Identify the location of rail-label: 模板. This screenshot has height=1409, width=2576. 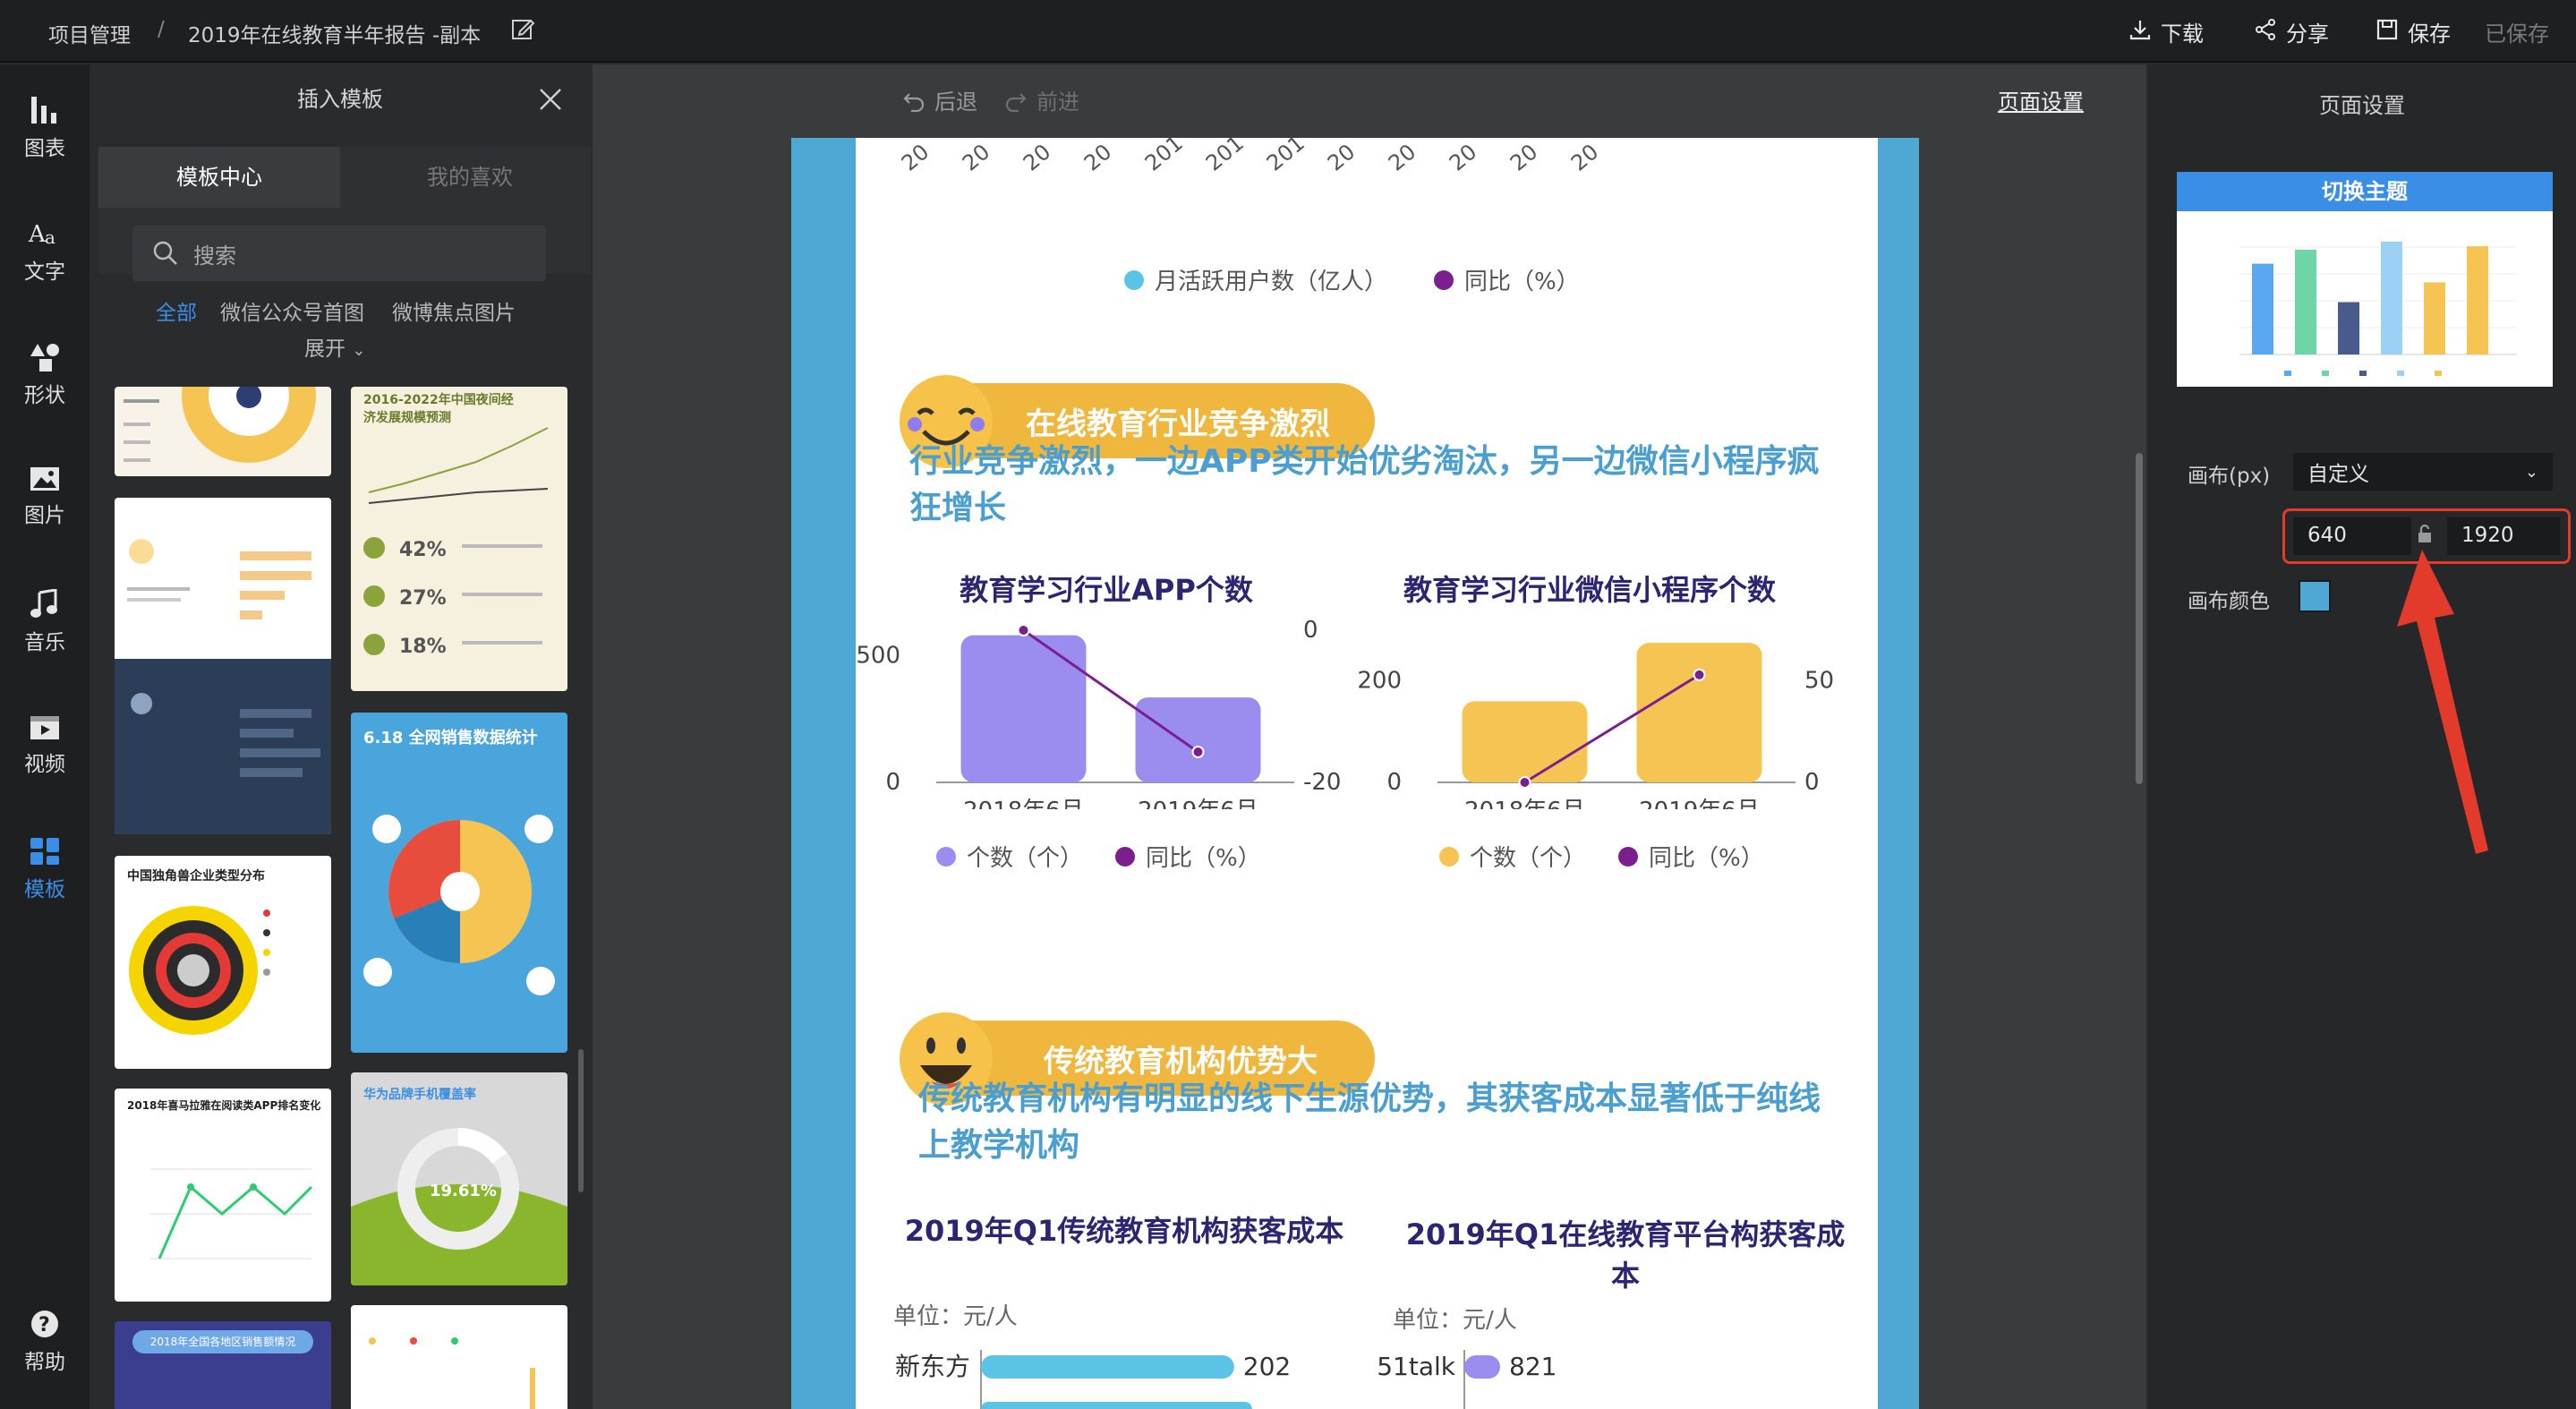
(44, 890).